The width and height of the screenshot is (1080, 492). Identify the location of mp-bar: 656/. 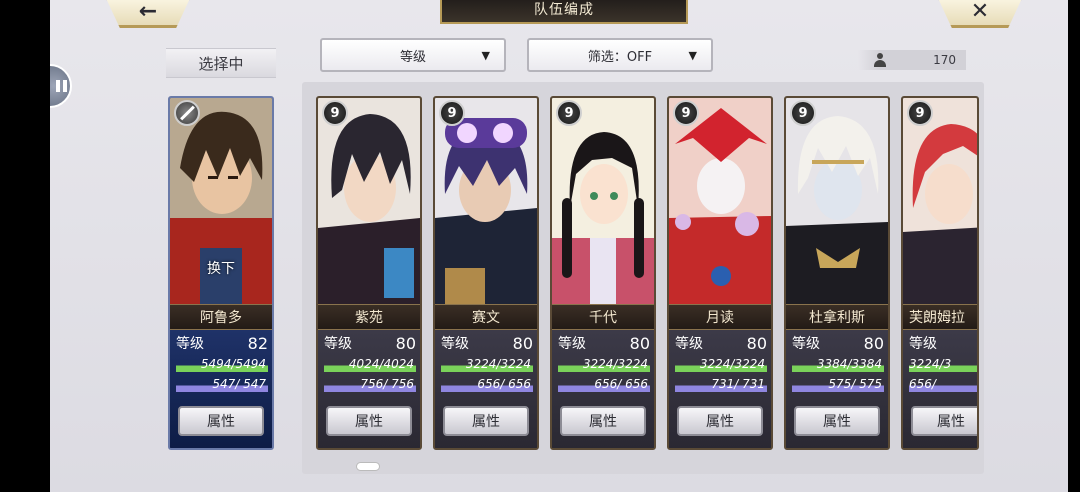
(943, 384).